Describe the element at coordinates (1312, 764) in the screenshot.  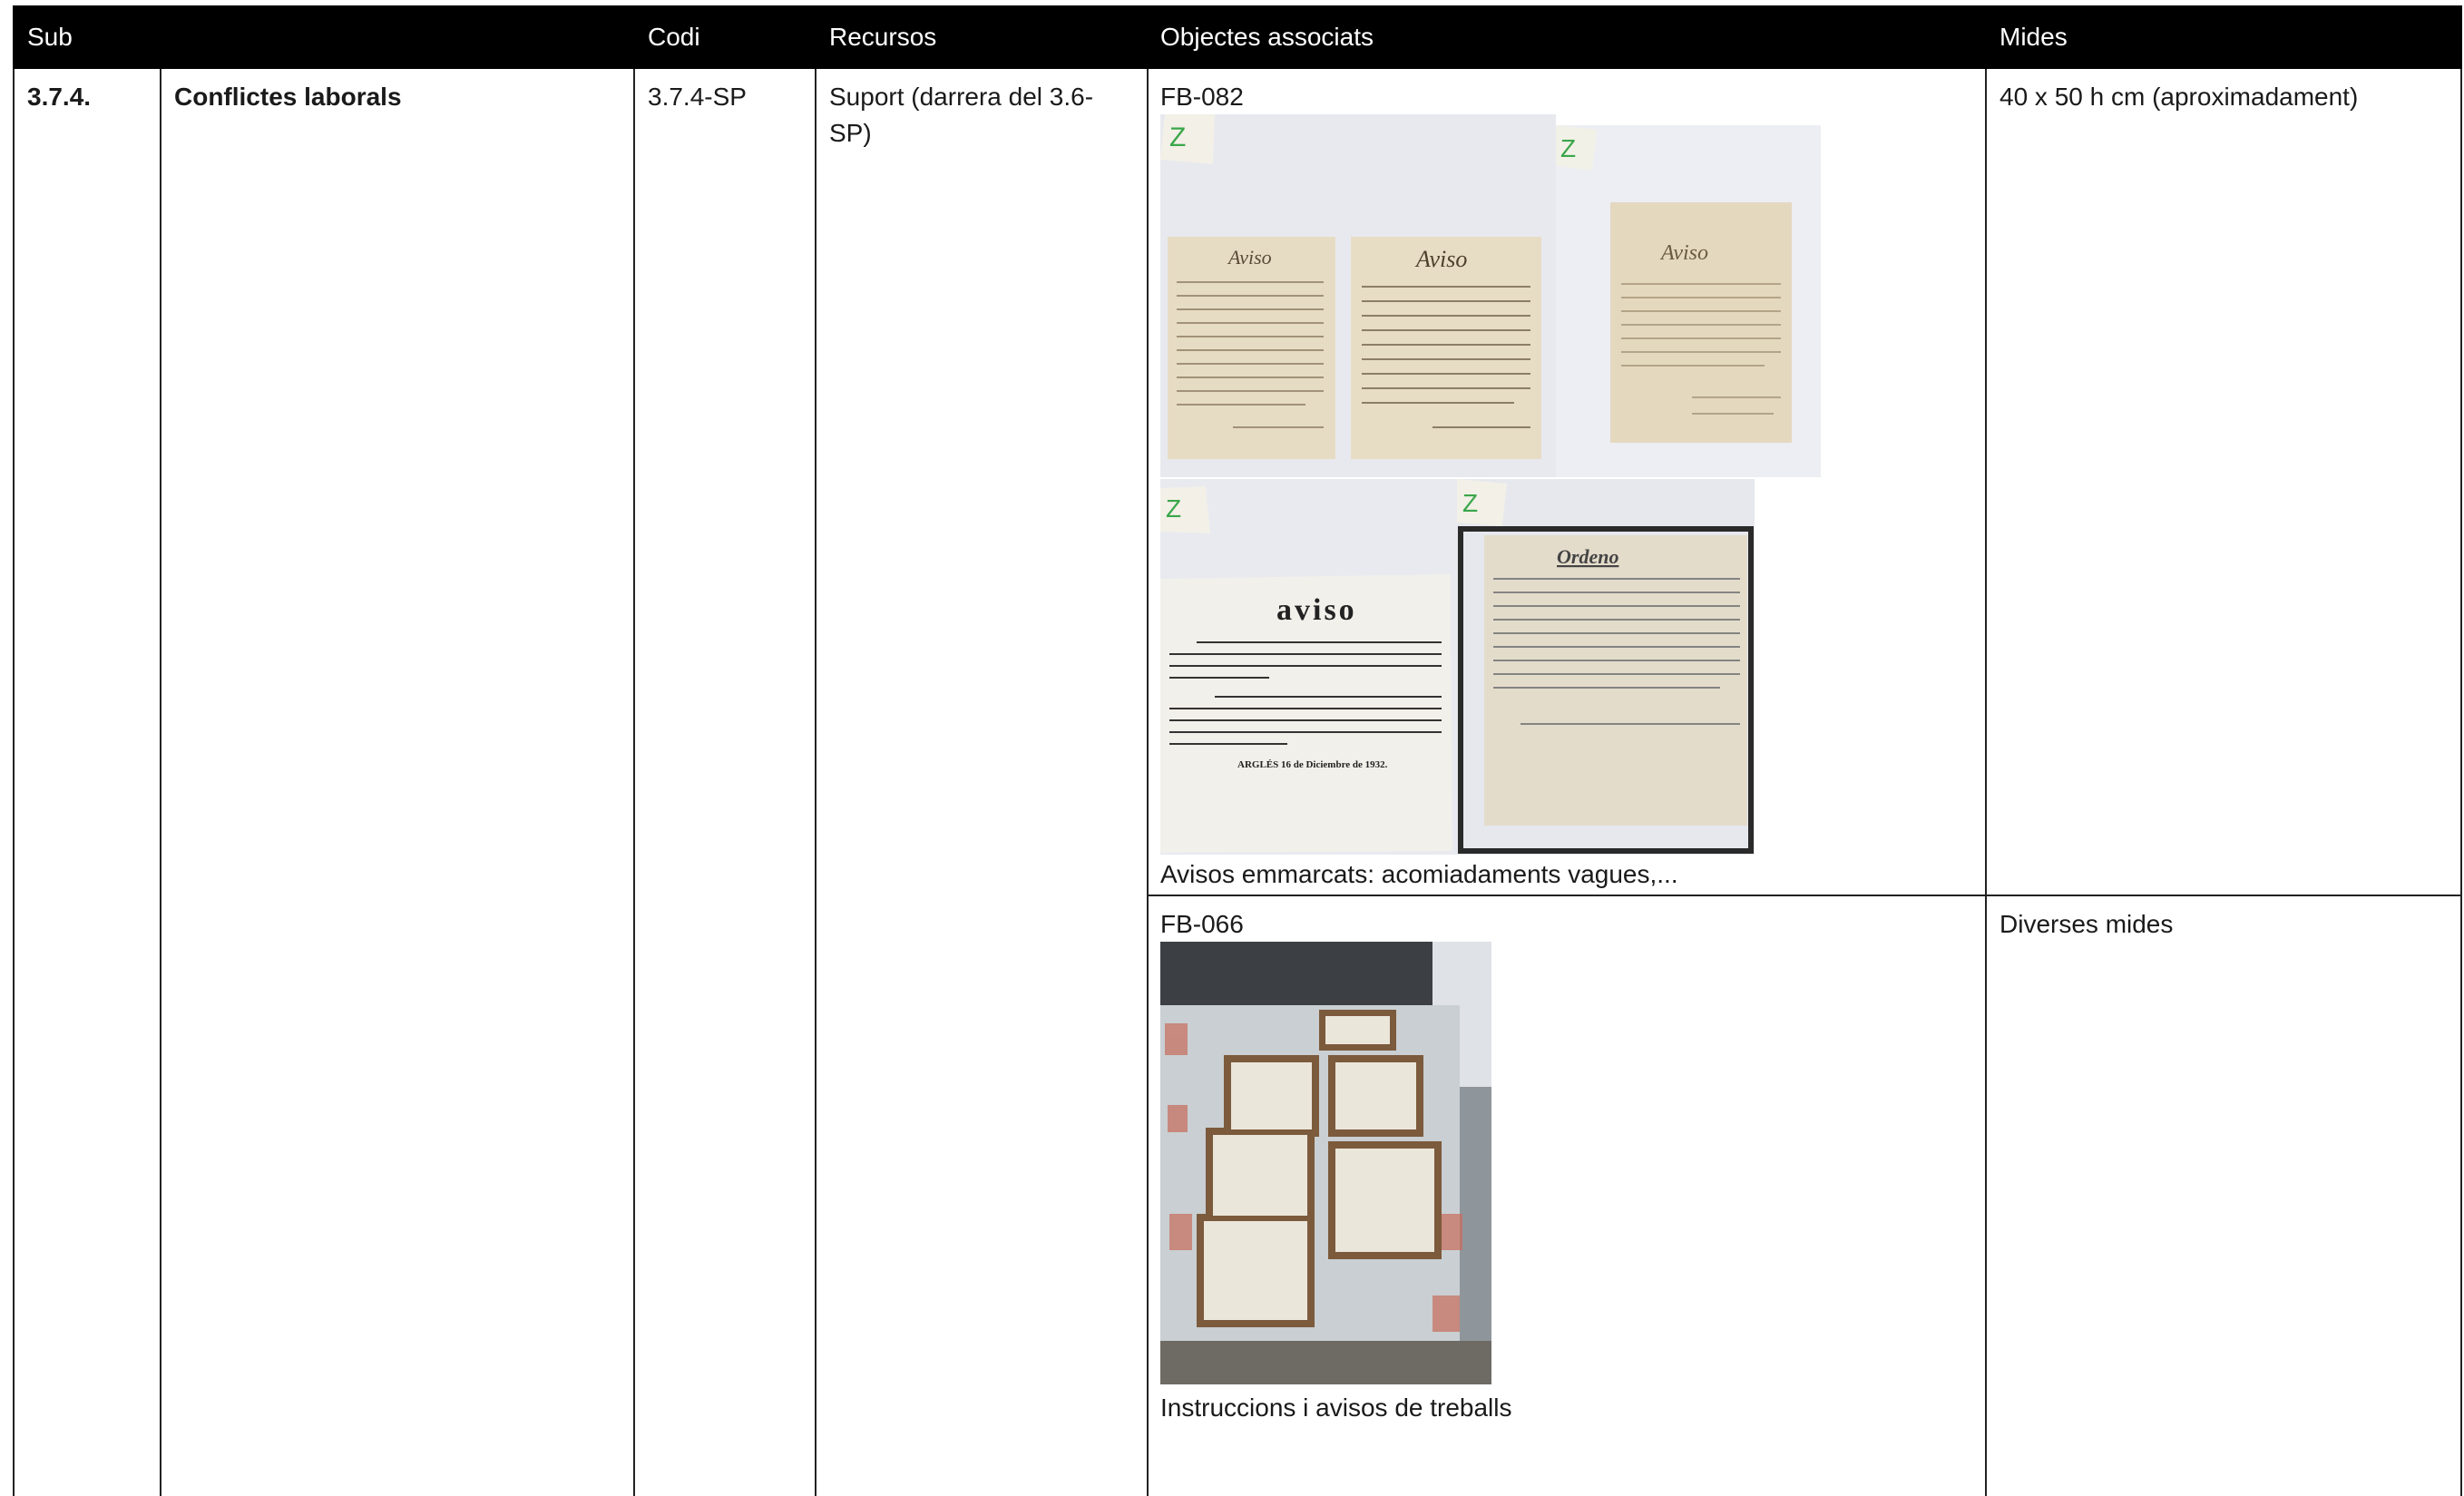
I see `notice-footer: ARGLÉS 16 de Diciembre de 1932.` at that location.